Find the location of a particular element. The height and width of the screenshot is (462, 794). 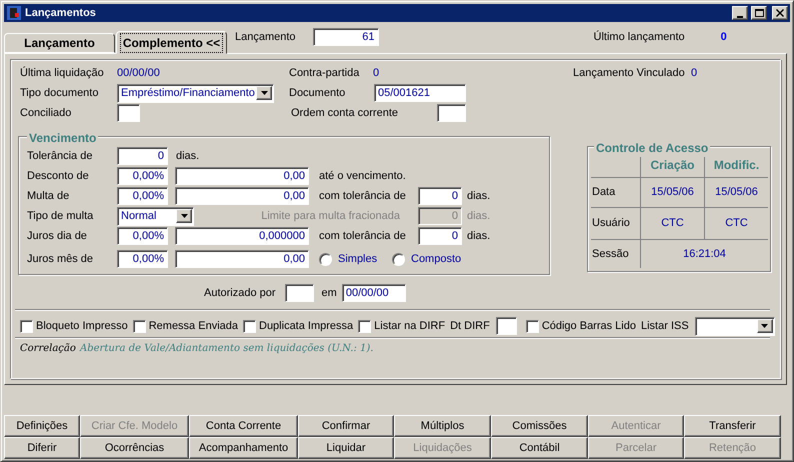

checkbox-label: Listar na DIRF is located at coordinates (410, 326).